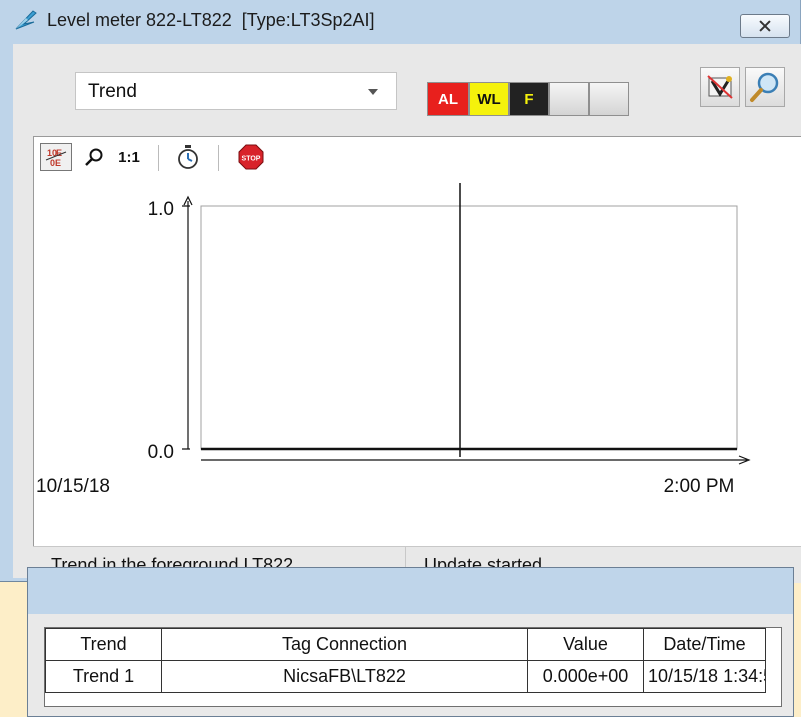 The image size is (801, 717). Describe the element at coordinates (417, 157) in the screenshot. I see `trend-toolbar: 10 E 0E 1:1 STOP` at that location.